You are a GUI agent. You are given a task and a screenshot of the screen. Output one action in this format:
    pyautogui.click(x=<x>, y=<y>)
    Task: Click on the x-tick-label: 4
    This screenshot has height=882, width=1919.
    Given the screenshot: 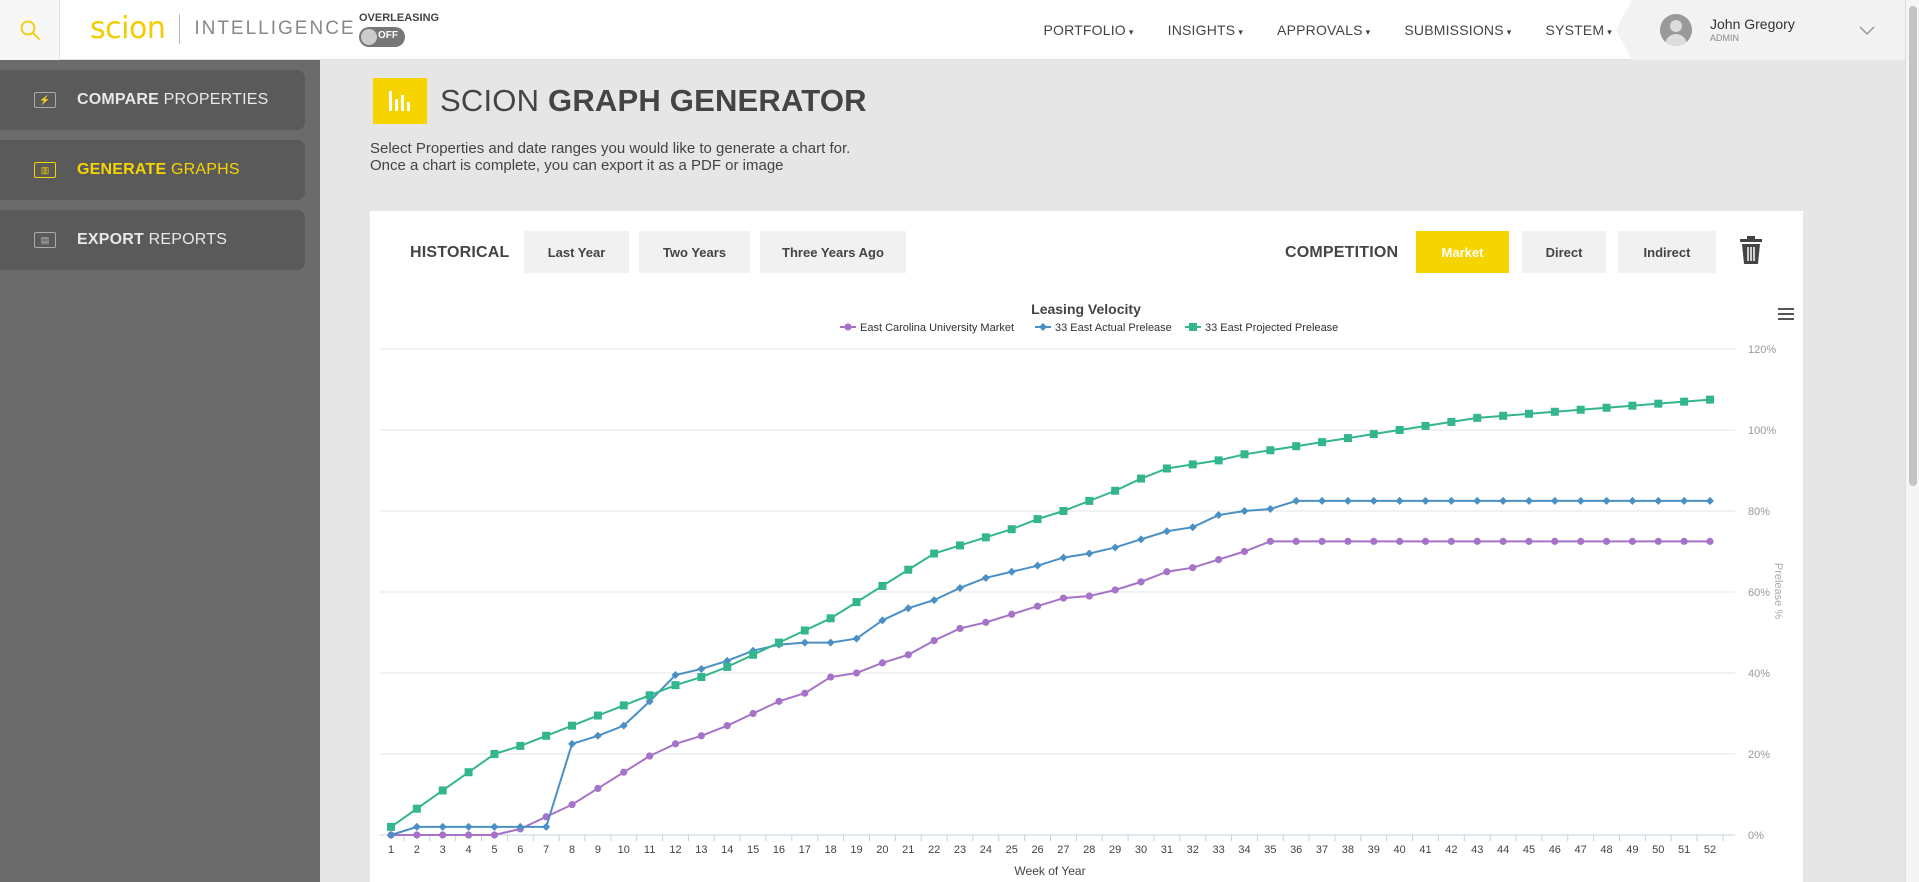 What is the action you would take?
    pyautogui.click(x=469, y=850)
    